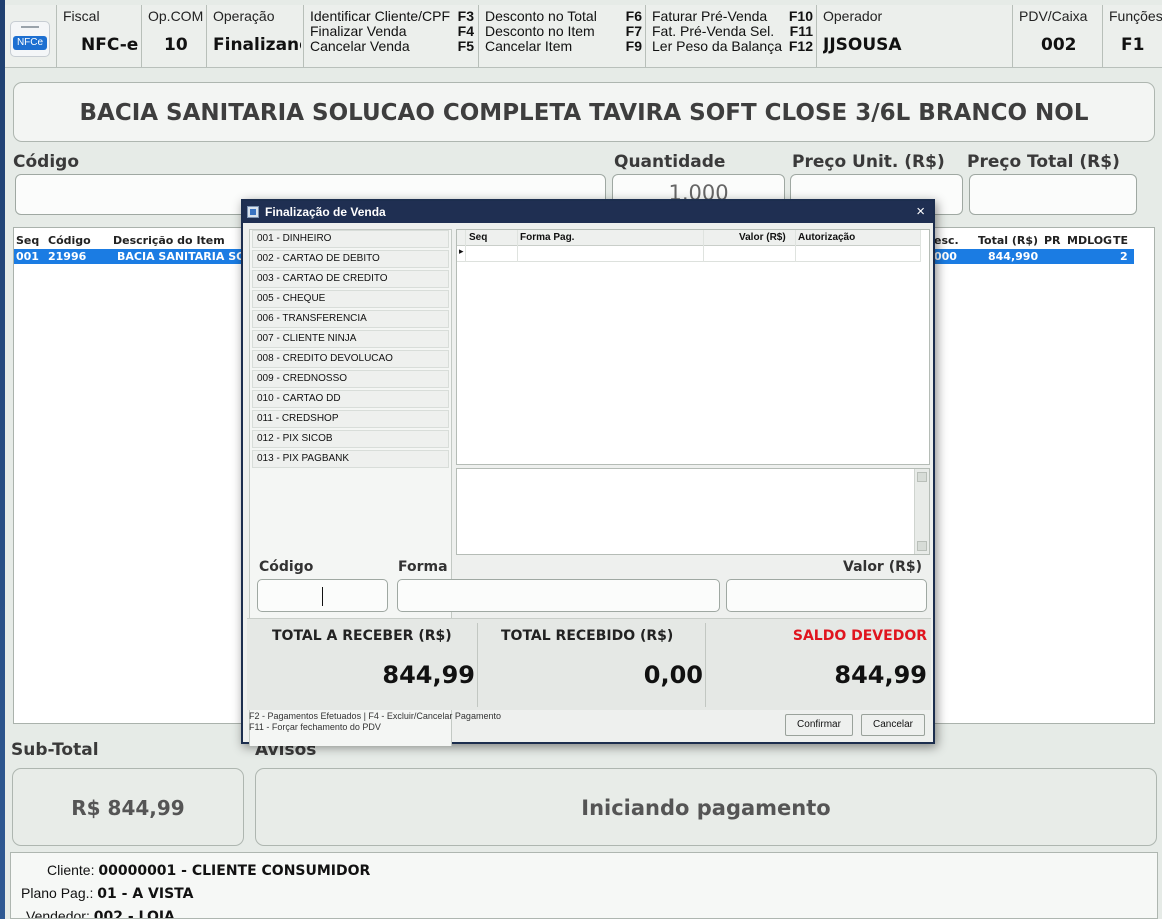 This screenshot has height=919, width=1162. What do you see at coordinates (71, 870) in the screenshot?
I see `cliente-label: Cliente:` at bounding box center [71, 870].